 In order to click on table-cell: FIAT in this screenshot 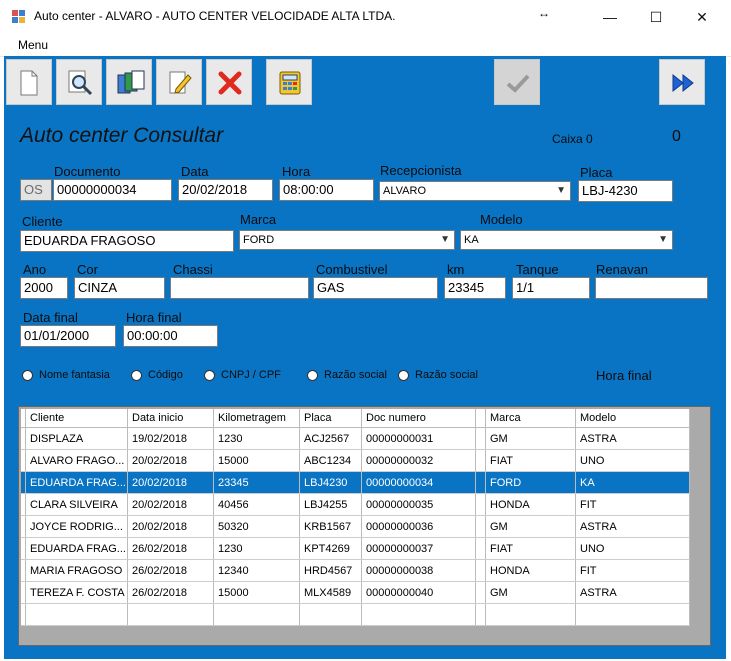, I will do `click(530, 460)`.